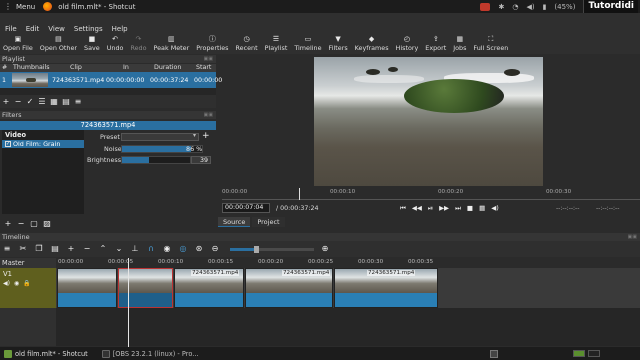 The width and height of the screenshot is (640, 360). Describe the element at coordinates (47, 224) in the screenshot. I see `deselect-filter-icon: ▨` at that location.